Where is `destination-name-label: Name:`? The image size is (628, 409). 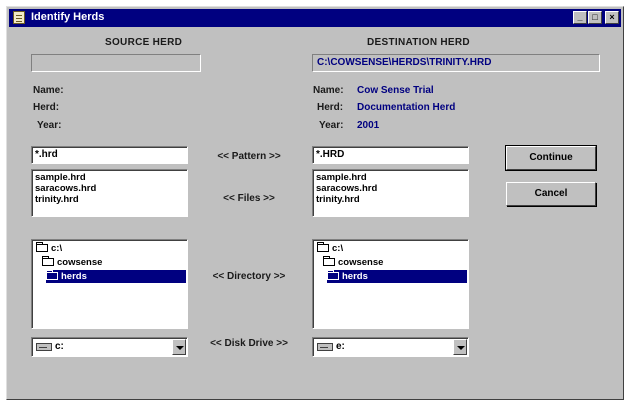 destination-name-label: Name: is located at coordinates (328, 90).